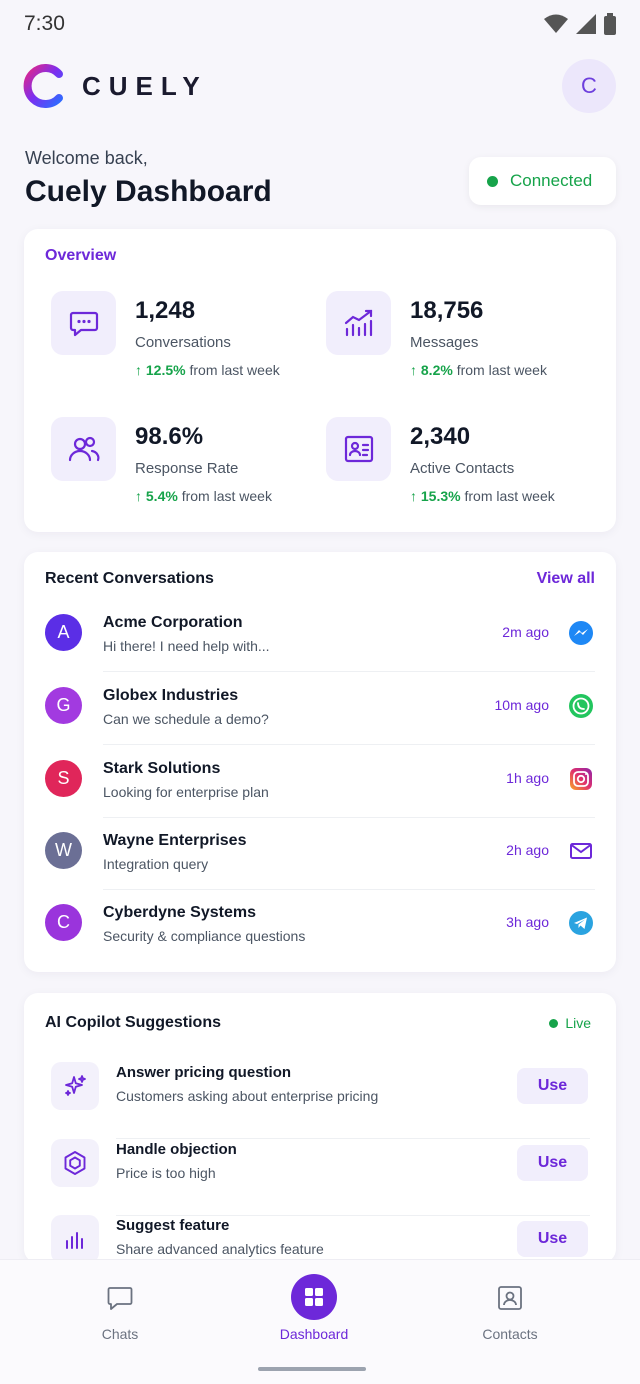 This screenshot has height=1384, width=640. I want to click on status-time: 7:30, so click(44, 23).